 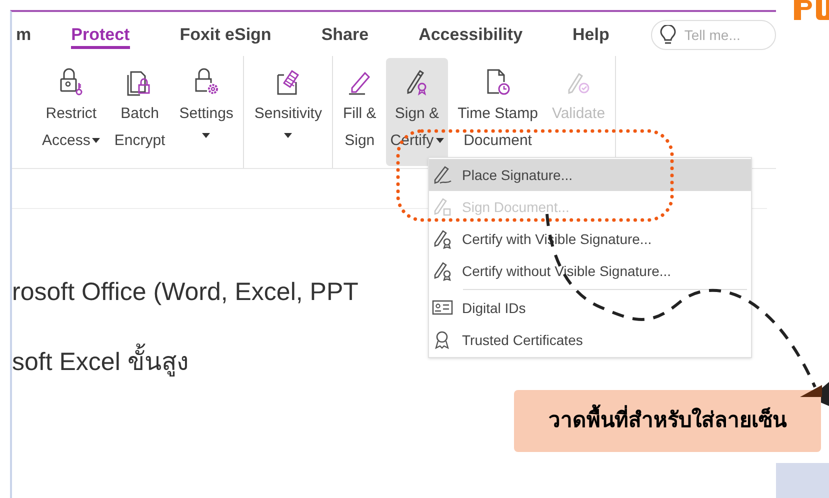 What do you see at coordinates (590, 340) in the screenshot?
I see `menu-item: Trusted Certificates` at bounding box center [590, 340].